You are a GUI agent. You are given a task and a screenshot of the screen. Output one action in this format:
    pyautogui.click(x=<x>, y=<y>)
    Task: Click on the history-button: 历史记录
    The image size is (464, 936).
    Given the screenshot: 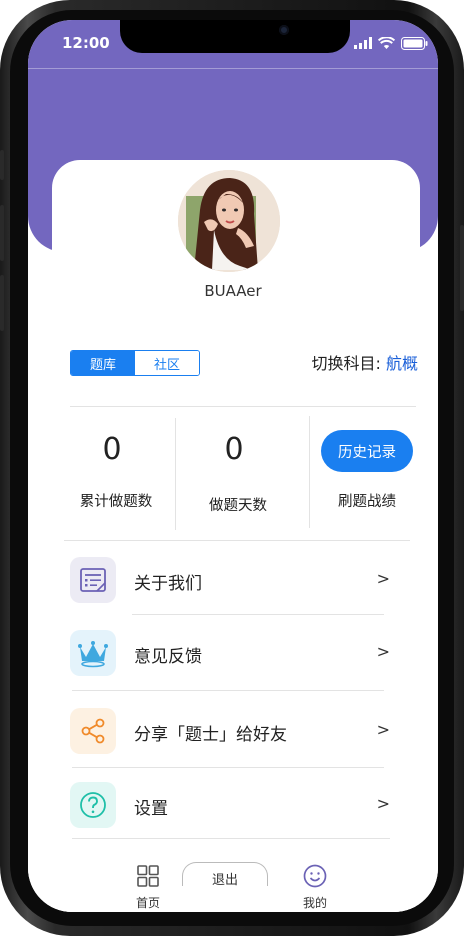 What is the action you would take?
    pyautogui.click(x=367, y=451)
    